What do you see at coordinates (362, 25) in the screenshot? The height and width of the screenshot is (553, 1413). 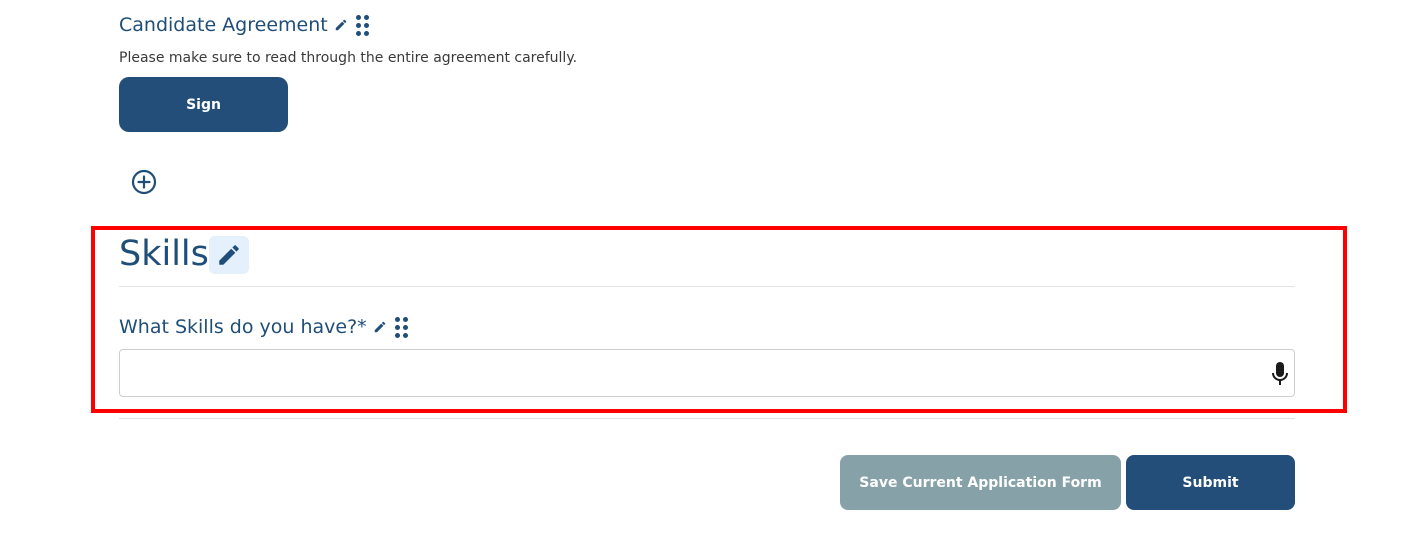 I see `drag-handle-icon` at bounding box center [362, 25].